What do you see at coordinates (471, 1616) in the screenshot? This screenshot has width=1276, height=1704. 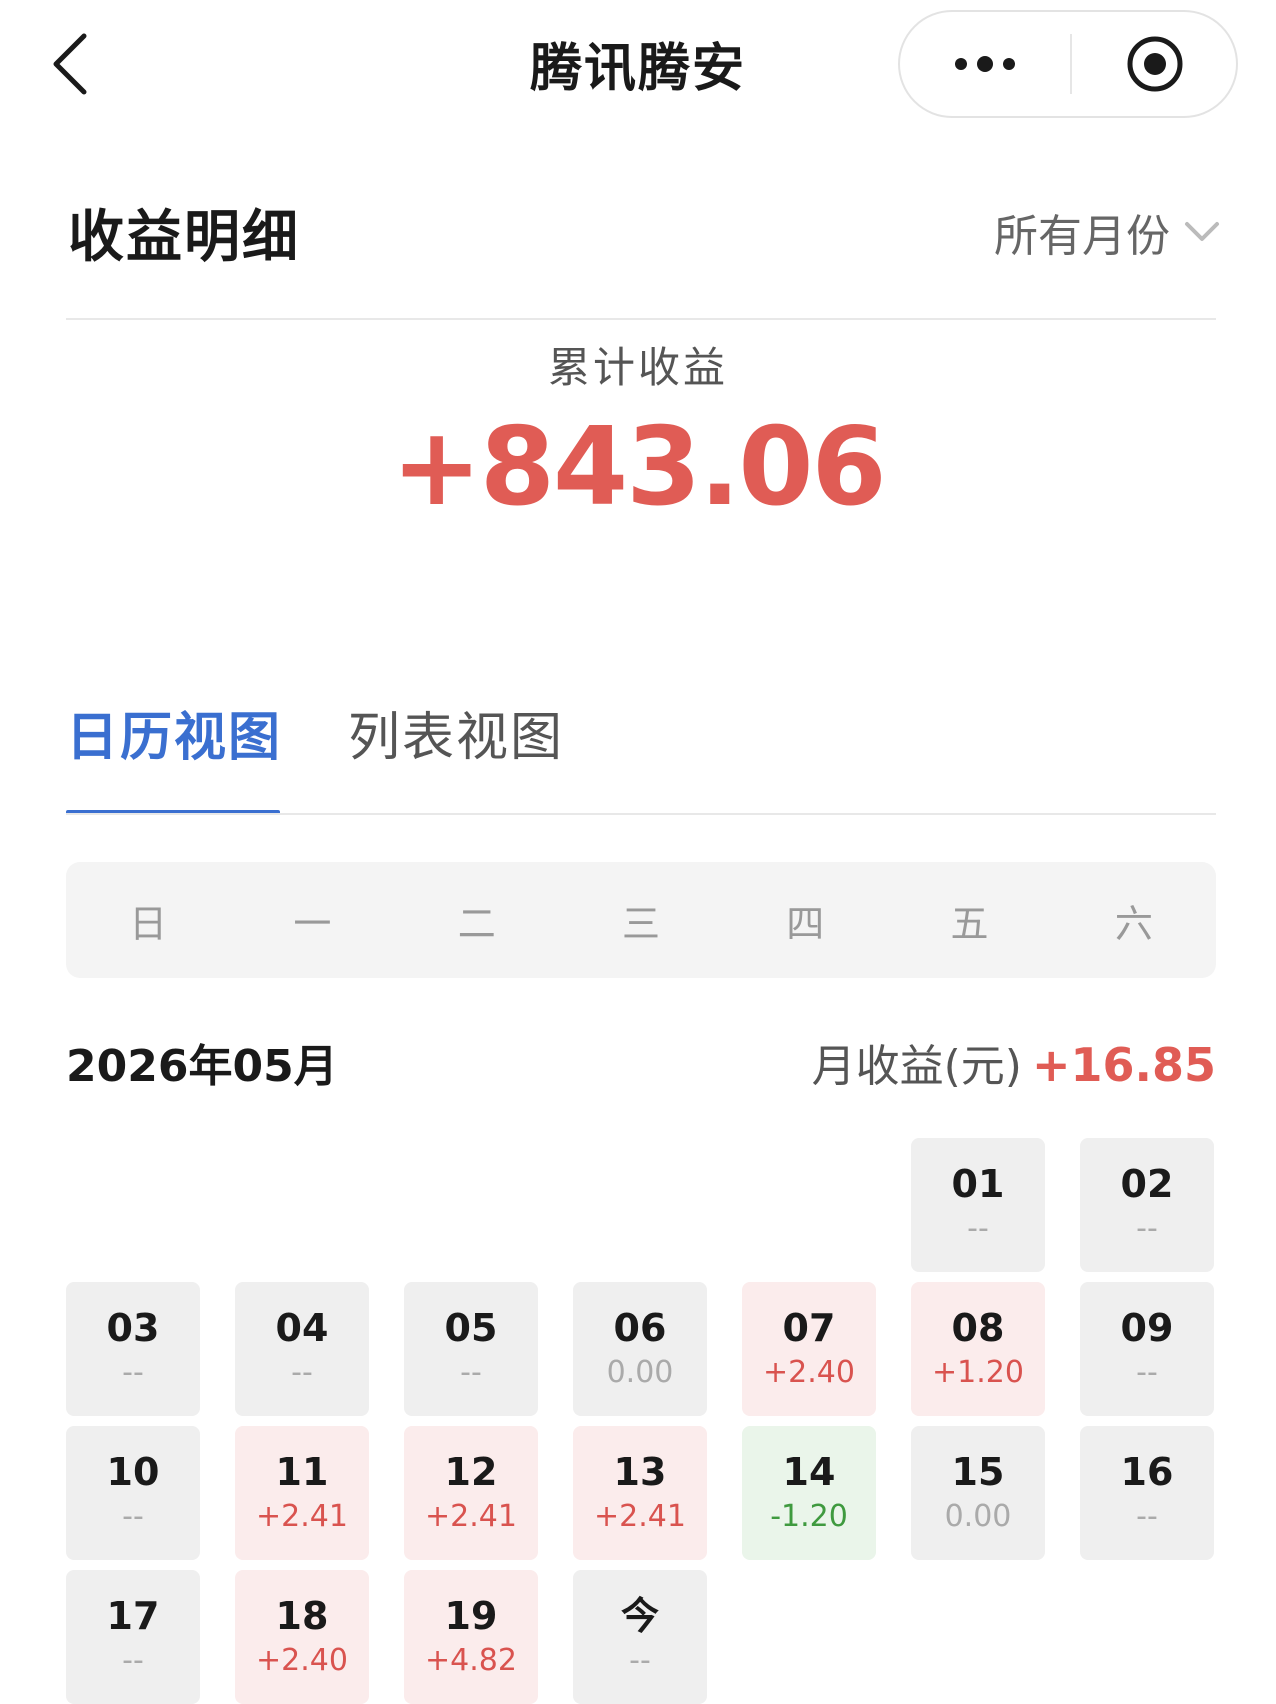 I see `calendar-day-number: 19` at bounding box center [471, 1616].